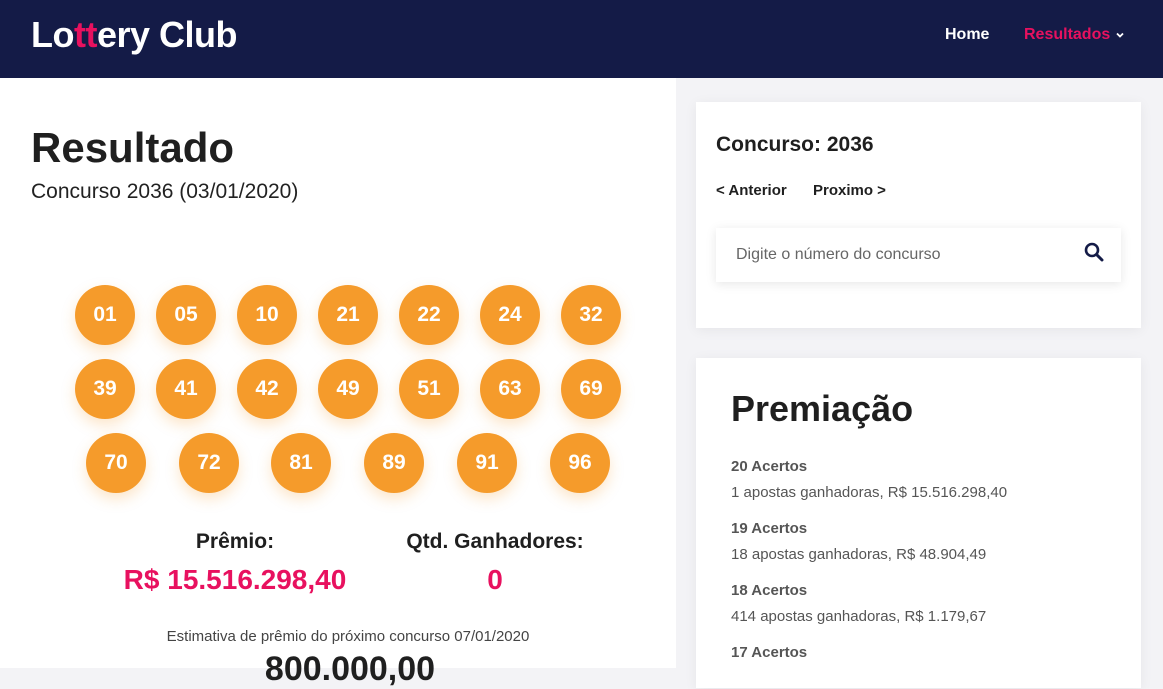  I want to click on contest-search-input, so click(891, 255).